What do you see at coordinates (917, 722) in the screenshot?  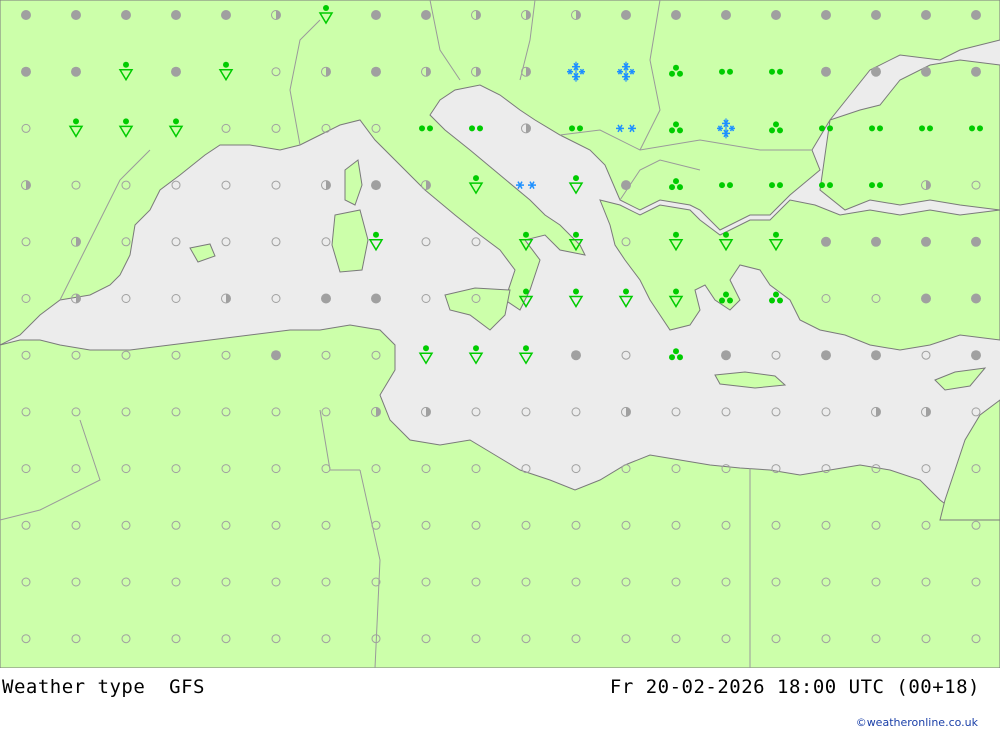 I see `credit-link: ©weatheronline.co.uk` at bounding box center [917, 722].